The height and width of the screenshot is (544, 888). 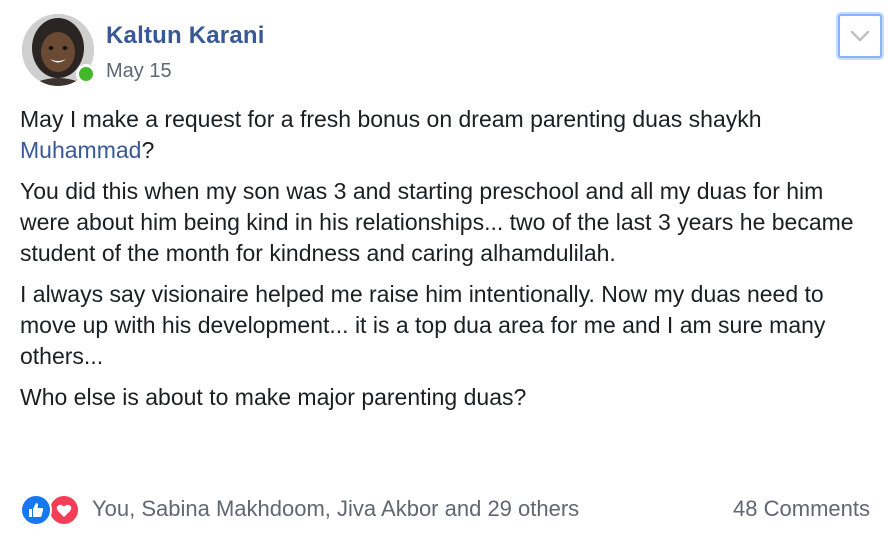 I want to click on chevron-down-icon, so click(x=860, y=36).